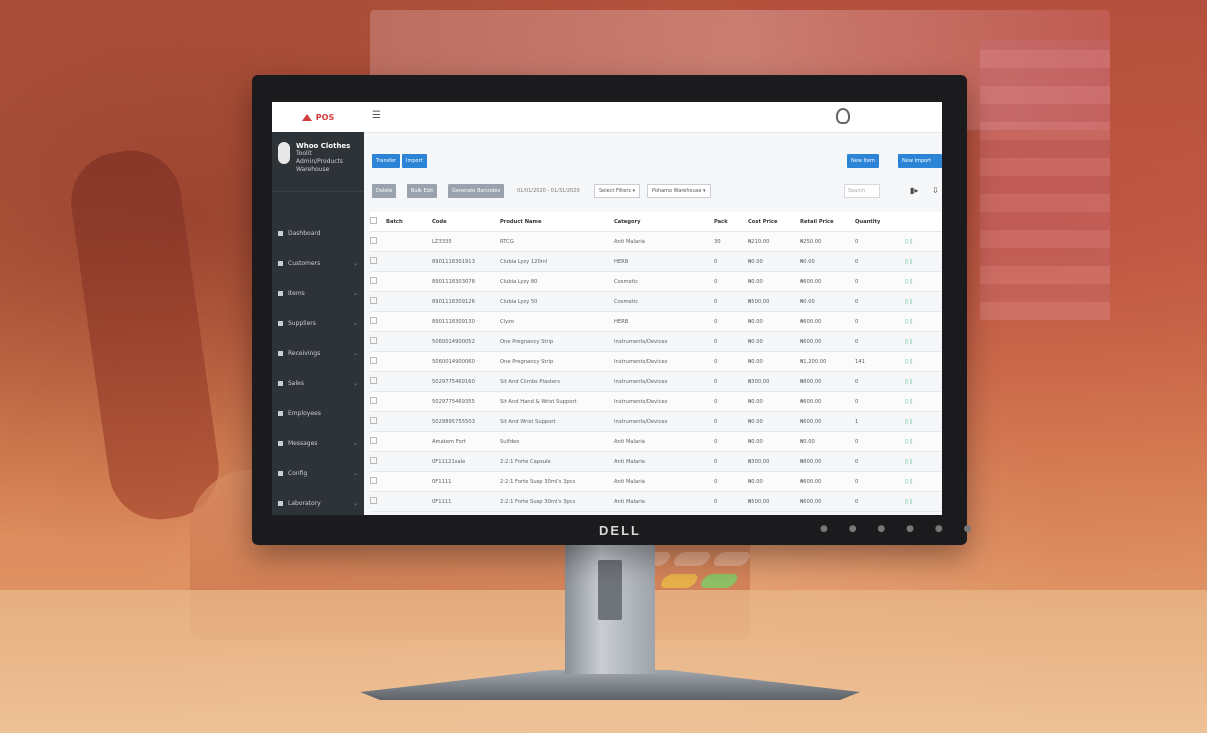 Image resolution: width=1207 pixels, height=733 pixels. I want to click on date-range: 01/01/2020 - 01/31/2020, so click(548, 191).